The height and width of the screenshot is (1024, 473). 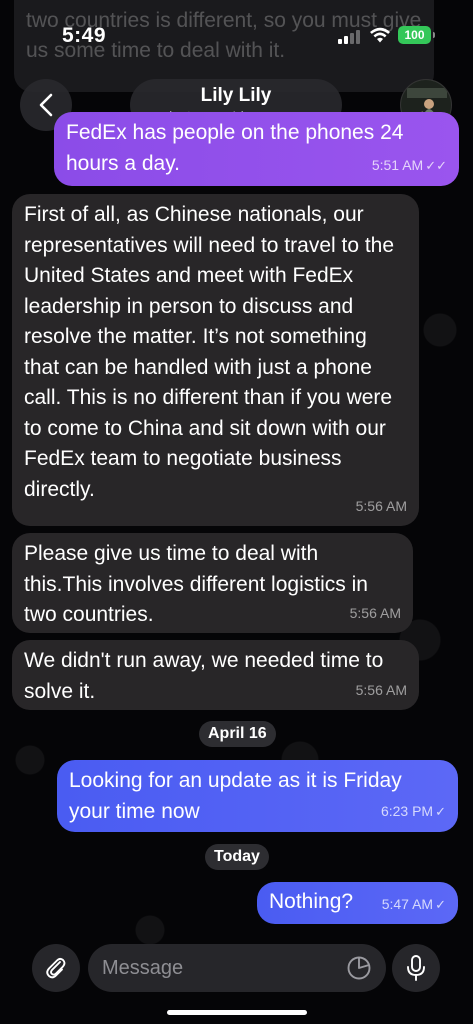 I want to click on message-meta: 5:51 AM ✓✓, so click(x=409, y=166).